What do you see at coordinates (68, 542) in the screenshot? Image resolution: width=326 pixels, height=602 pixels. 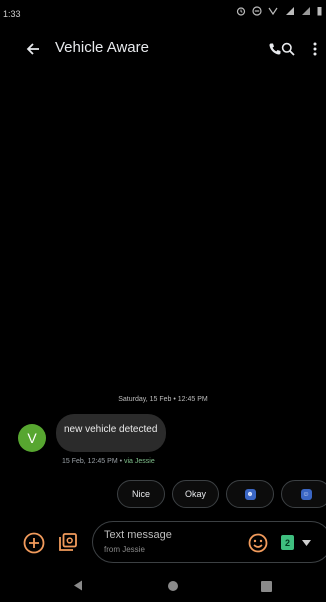 I see `gallery-icon` at bounding box center [68, 542].